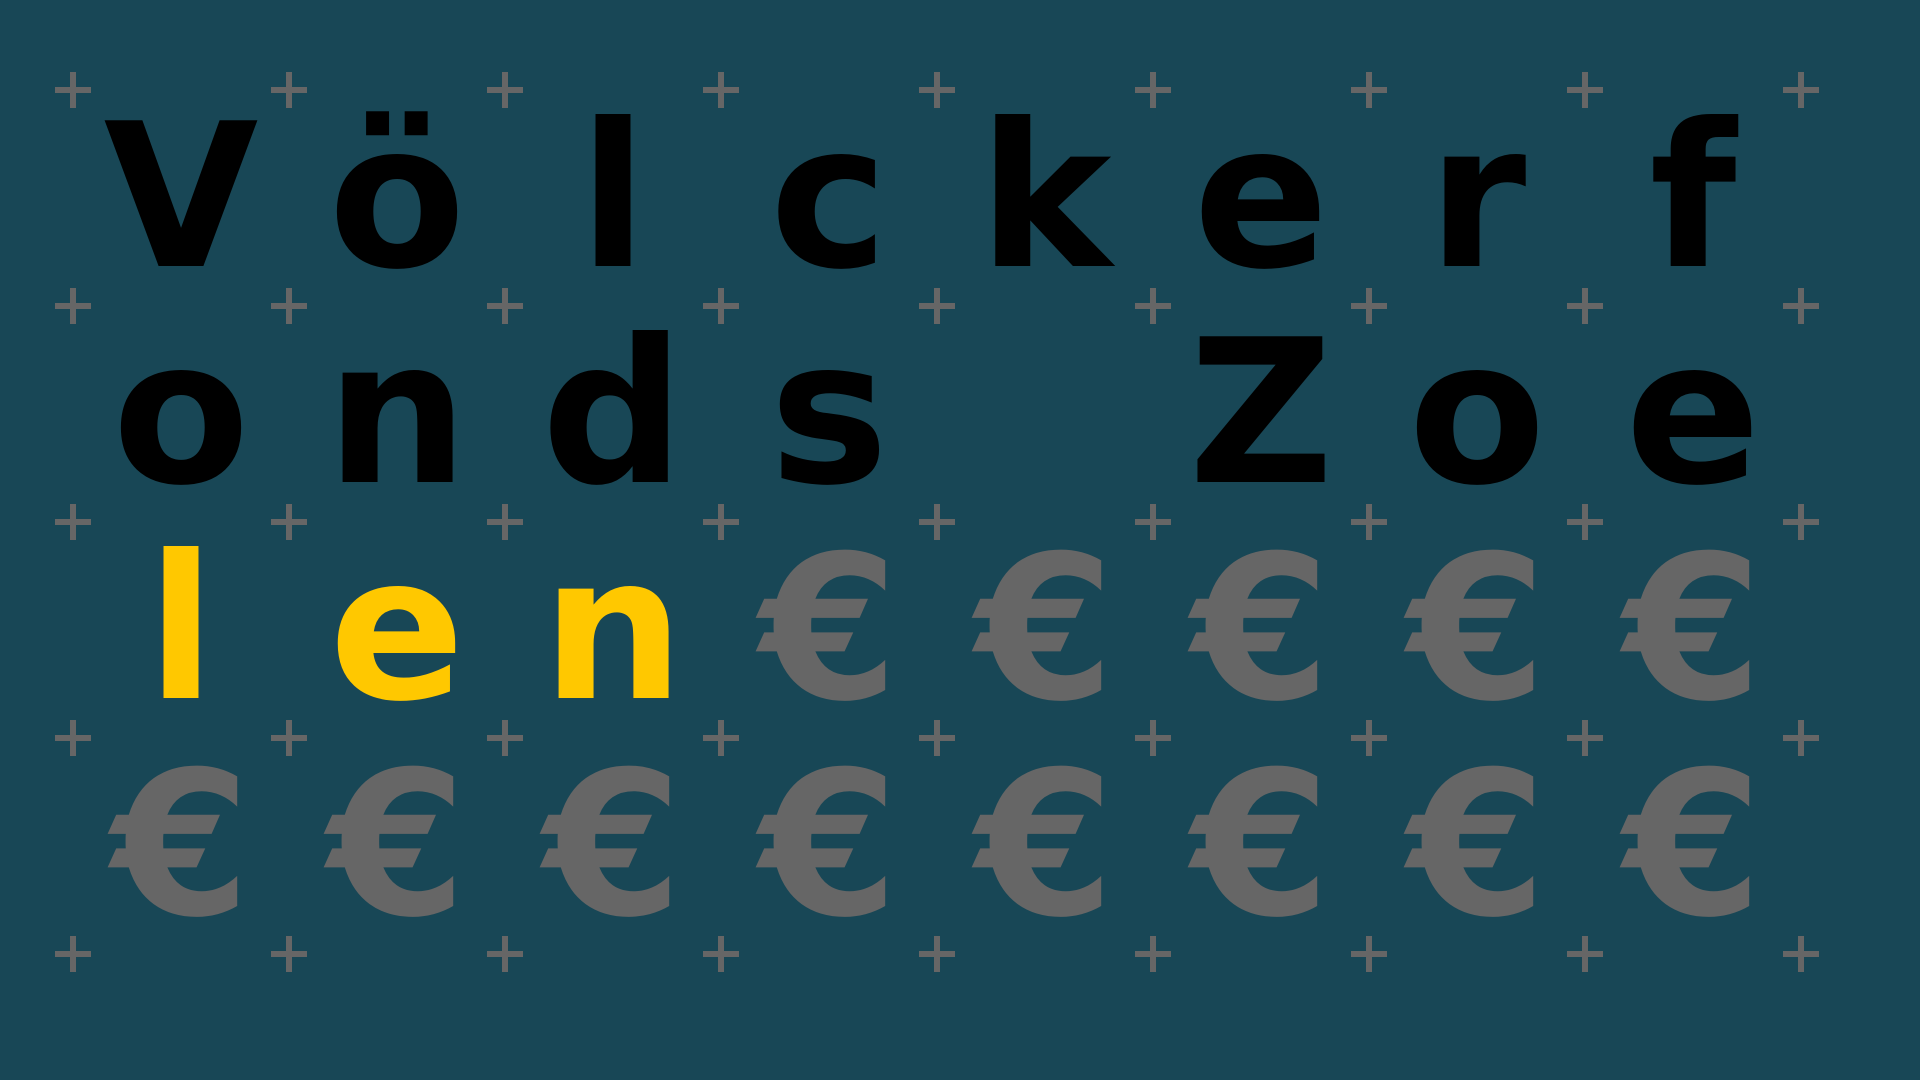 The width and height of the screenshot is (1920, 1080). What do you see at coordinates (181, 630) in the screenshot?
I see `cell-r3-c1: l` at bounding box center [181, 630].